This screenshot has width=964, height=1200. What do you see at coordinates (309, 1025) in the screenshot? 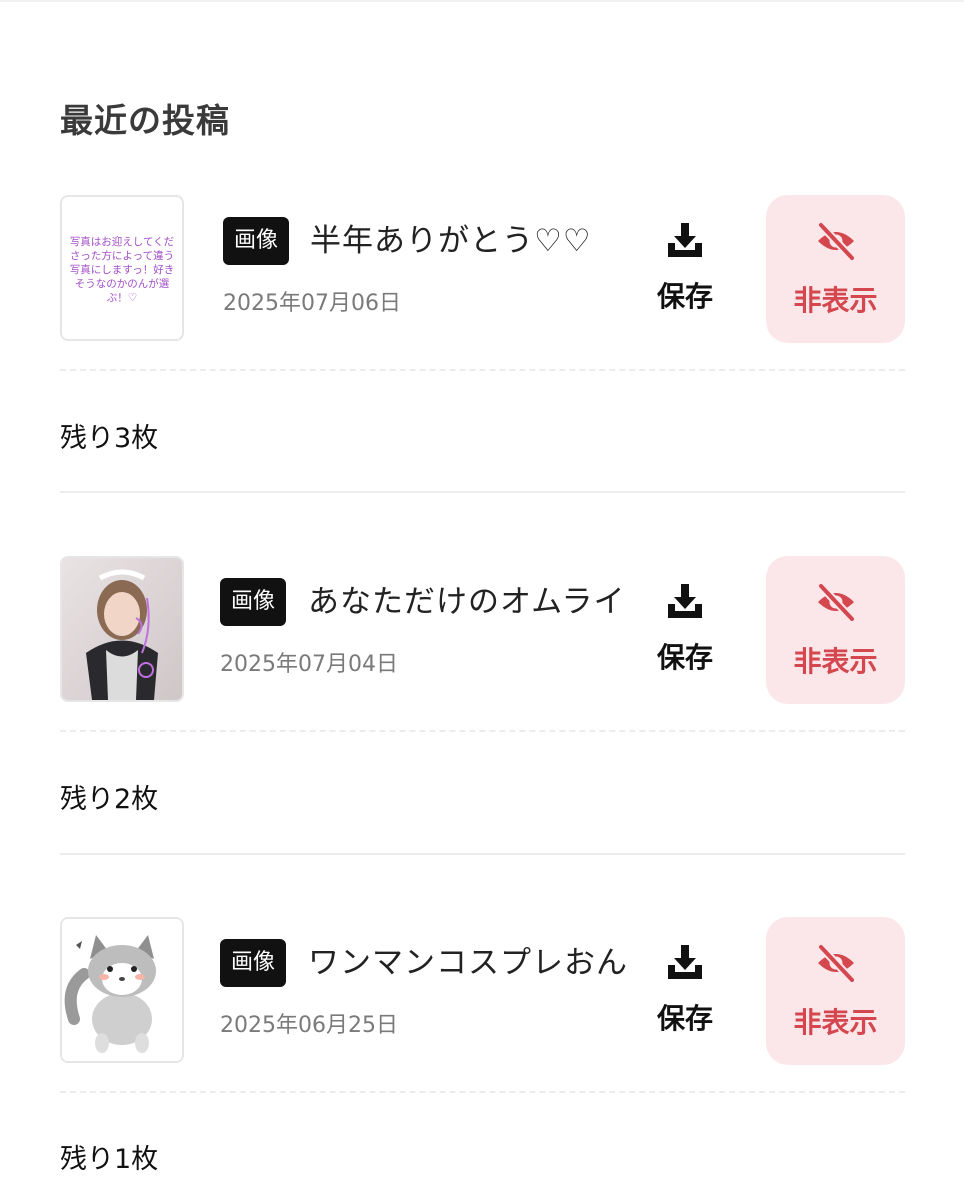
I see `post-date: 2025年06月25日` at bounding box center [309, 1025].